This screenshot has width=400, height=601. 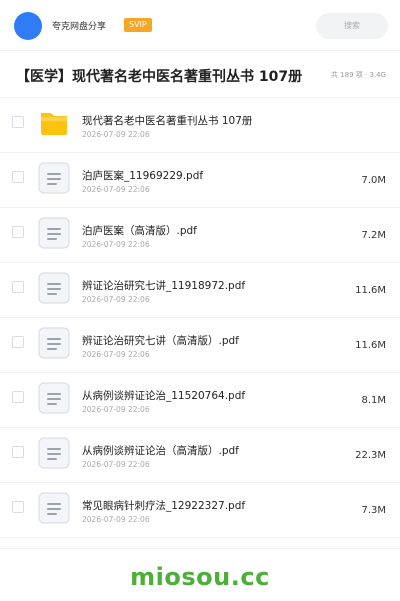 I want to click on file-name: 从病例谈辨证论治（高清版）.pdf, so click(x=160, y=451).